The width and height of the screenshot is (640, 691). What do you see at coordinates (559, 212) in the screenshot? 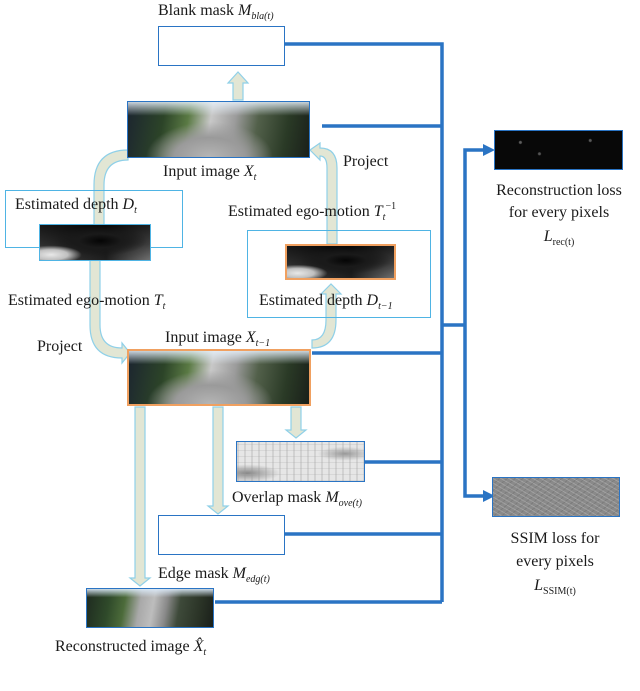
I see `reconstruction-loss-line2: for every pixels` at bounding box center [559, 212].